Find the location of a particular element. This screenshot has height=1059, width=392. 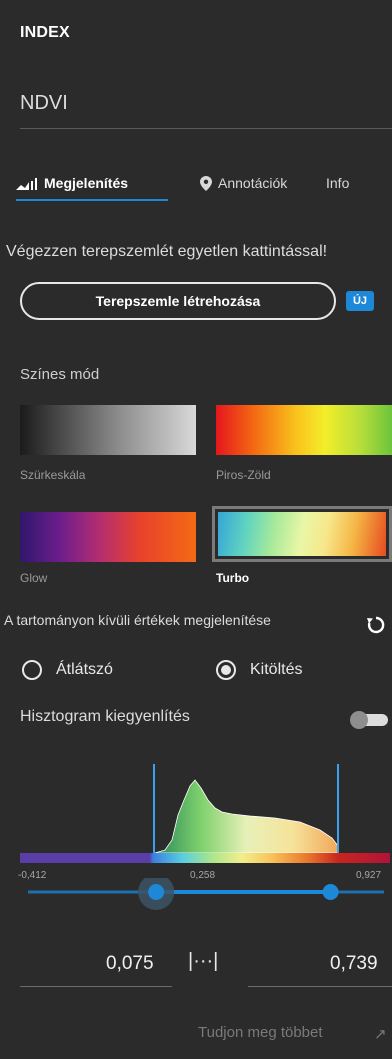

tab-info: Info is located at coordinates (337, 183).